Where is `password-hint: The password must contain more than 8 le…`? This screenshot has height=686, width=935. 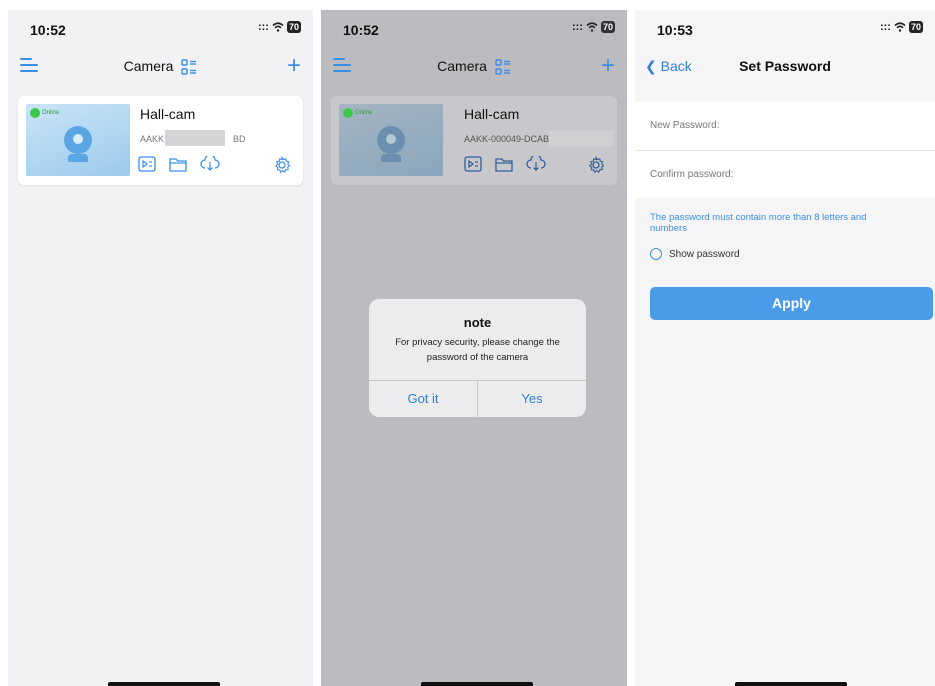
password-hint: The password must contain more than 8 le… is located at coordinates (758, 223).